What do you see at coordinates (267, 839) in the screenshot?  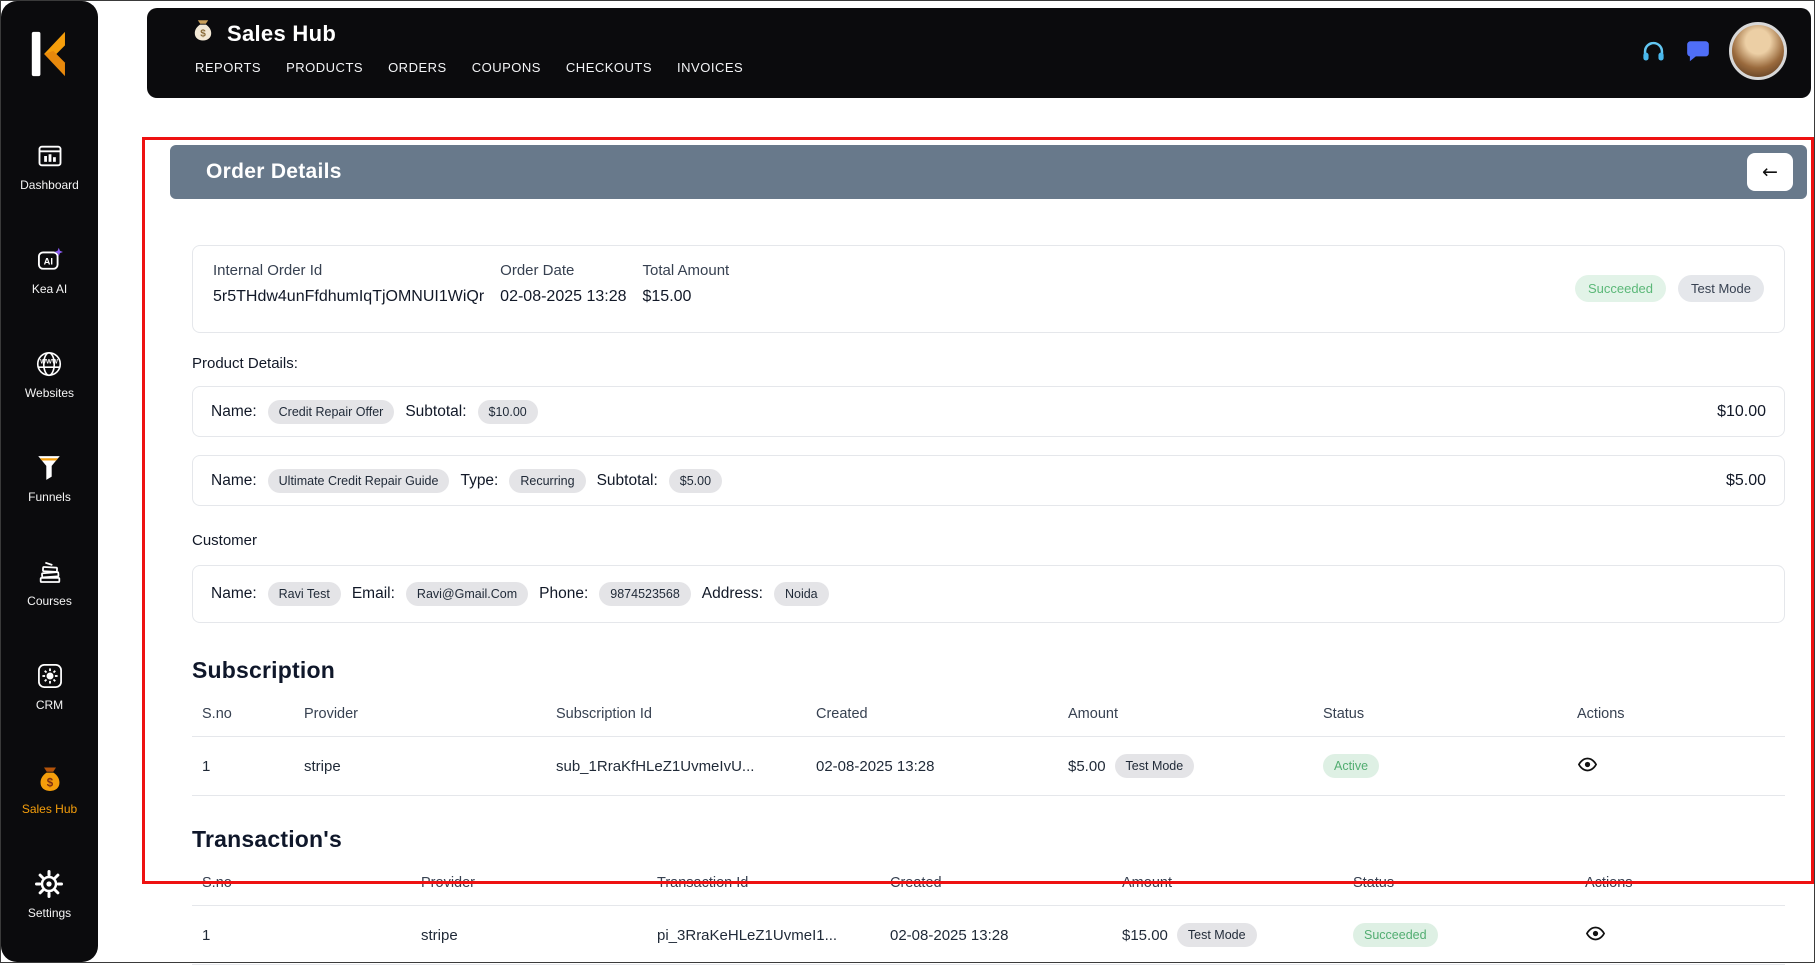 I see `transactions-title: Transaction's` at bounding box center [267, 839].